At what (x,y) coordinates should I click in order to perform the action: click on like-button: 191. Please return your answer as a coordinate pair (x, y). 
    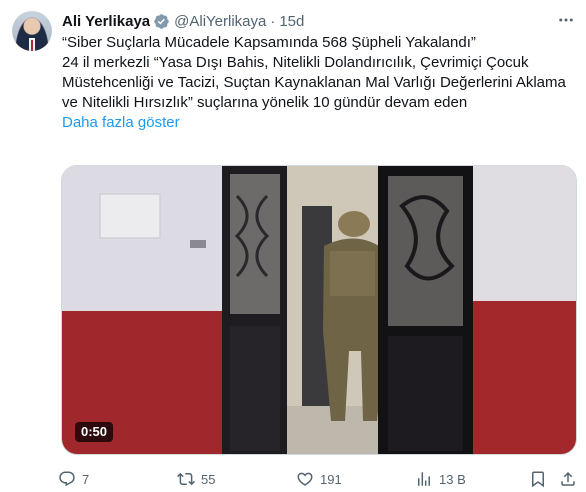
    Looking at the image, I should click on (319, 479).